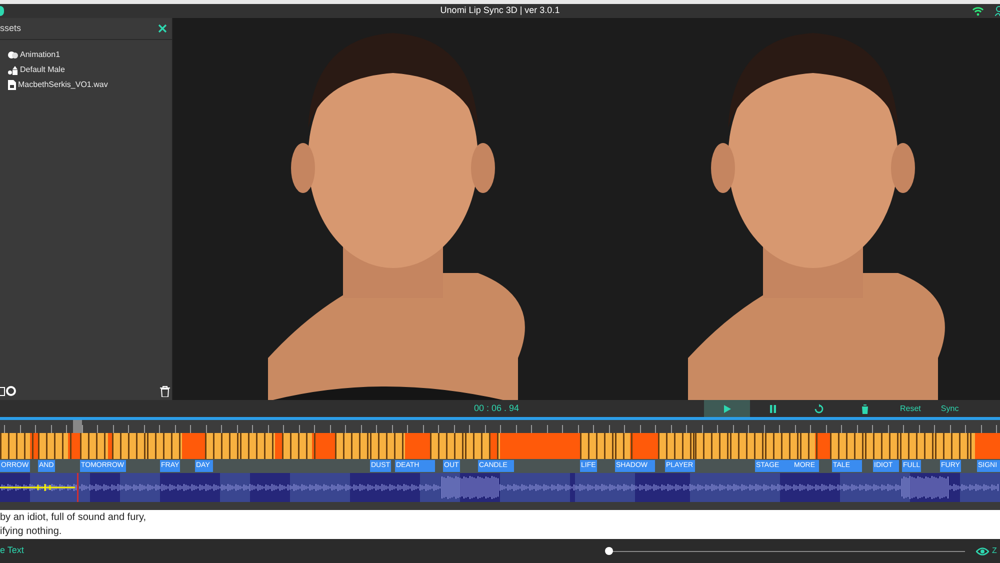 The width and height of the screenshot is (1000, 563). What do you see at coordinates (497, 408) in the screenshot?
I see `time-display: 00 : 06 . 94` at bounding box center [497, 408].